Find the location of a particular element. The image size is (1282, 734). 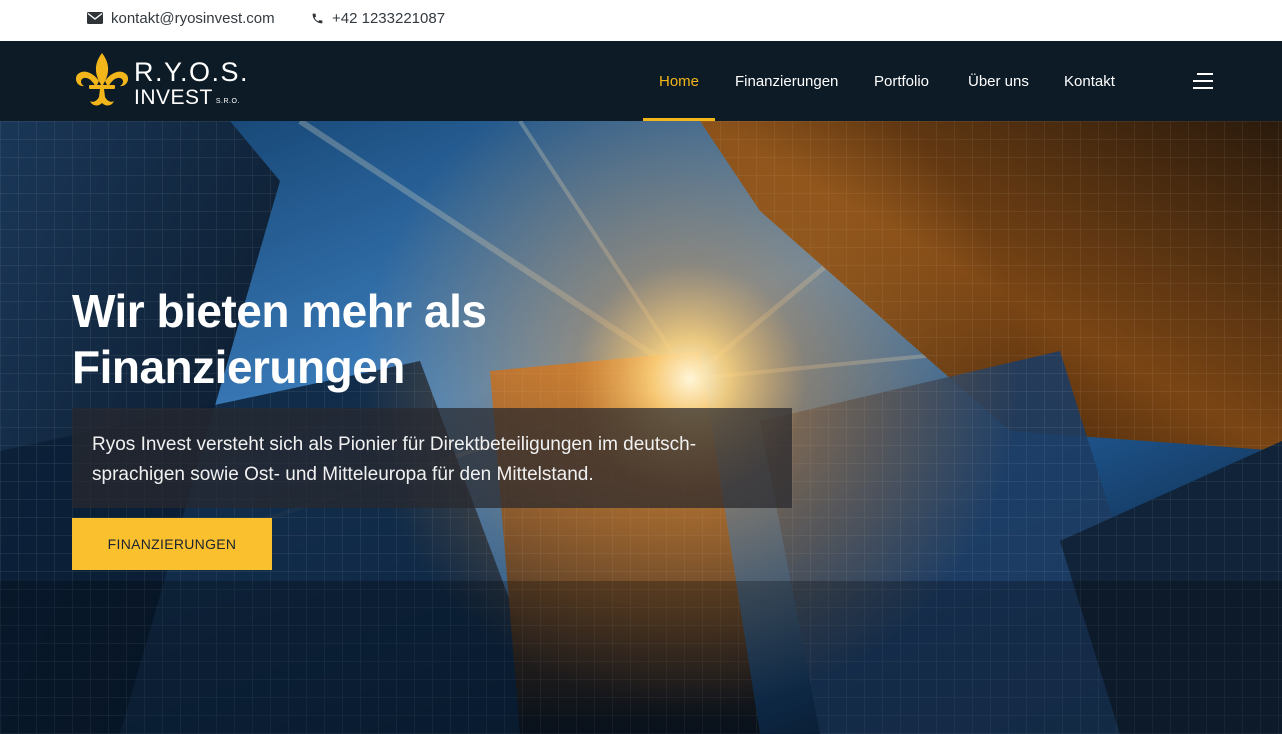

hero-title-line-2: Finanzierungen is located at coordinates (238, 367).